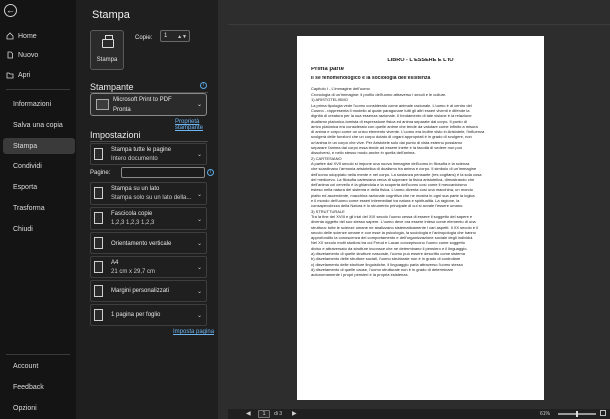  Describe the element at coordinates (98, 243) in the screenshot. I see `portrait-icon` at that location.